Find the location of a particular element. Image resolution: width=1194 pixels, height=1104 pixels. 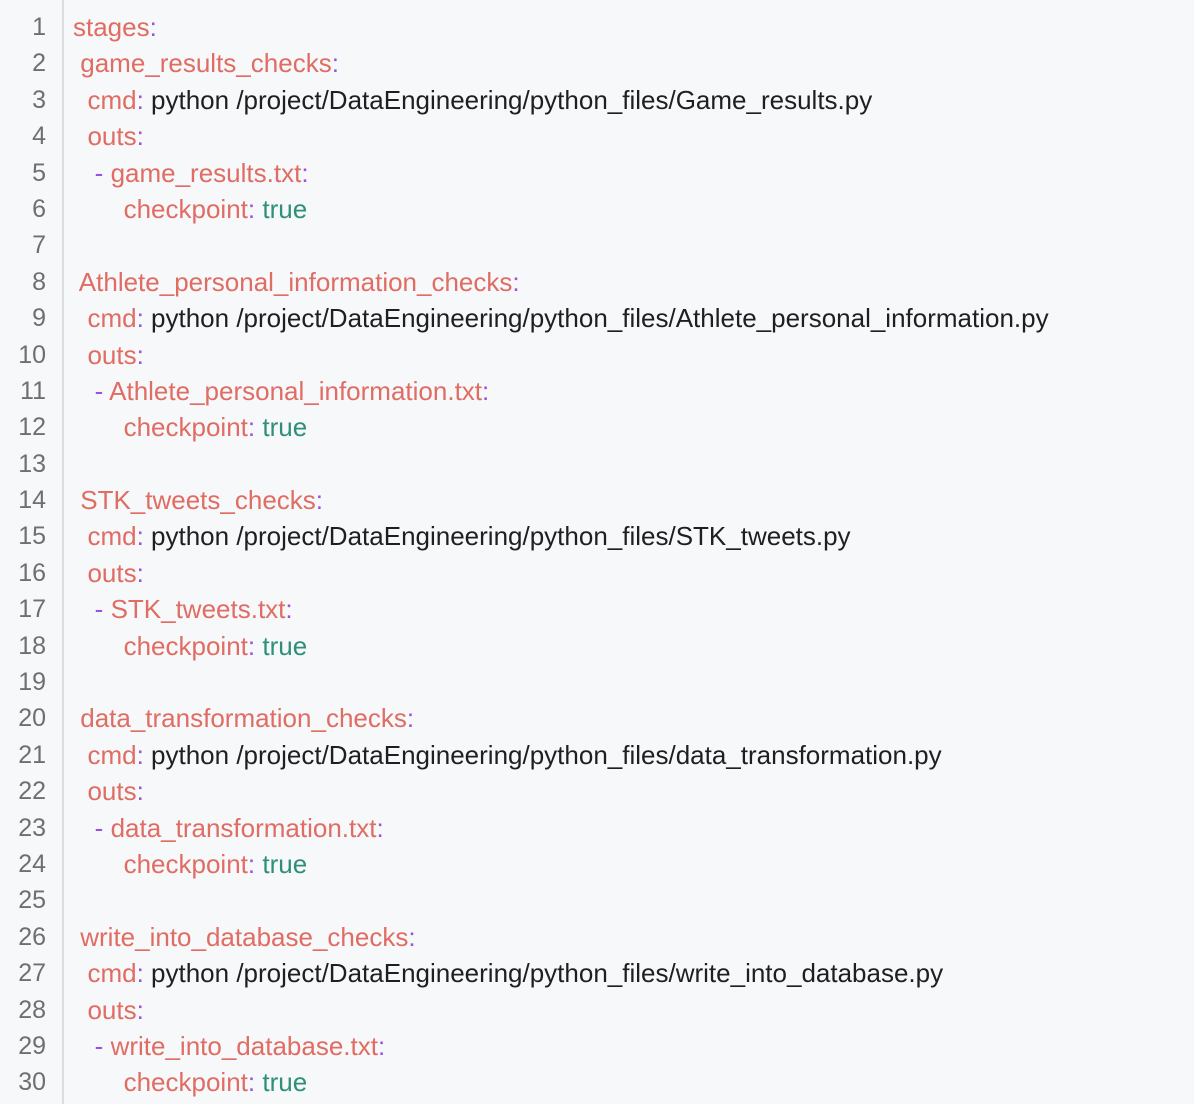

yaml-key: data_transformation.txt is located at coordinates (243, 827).